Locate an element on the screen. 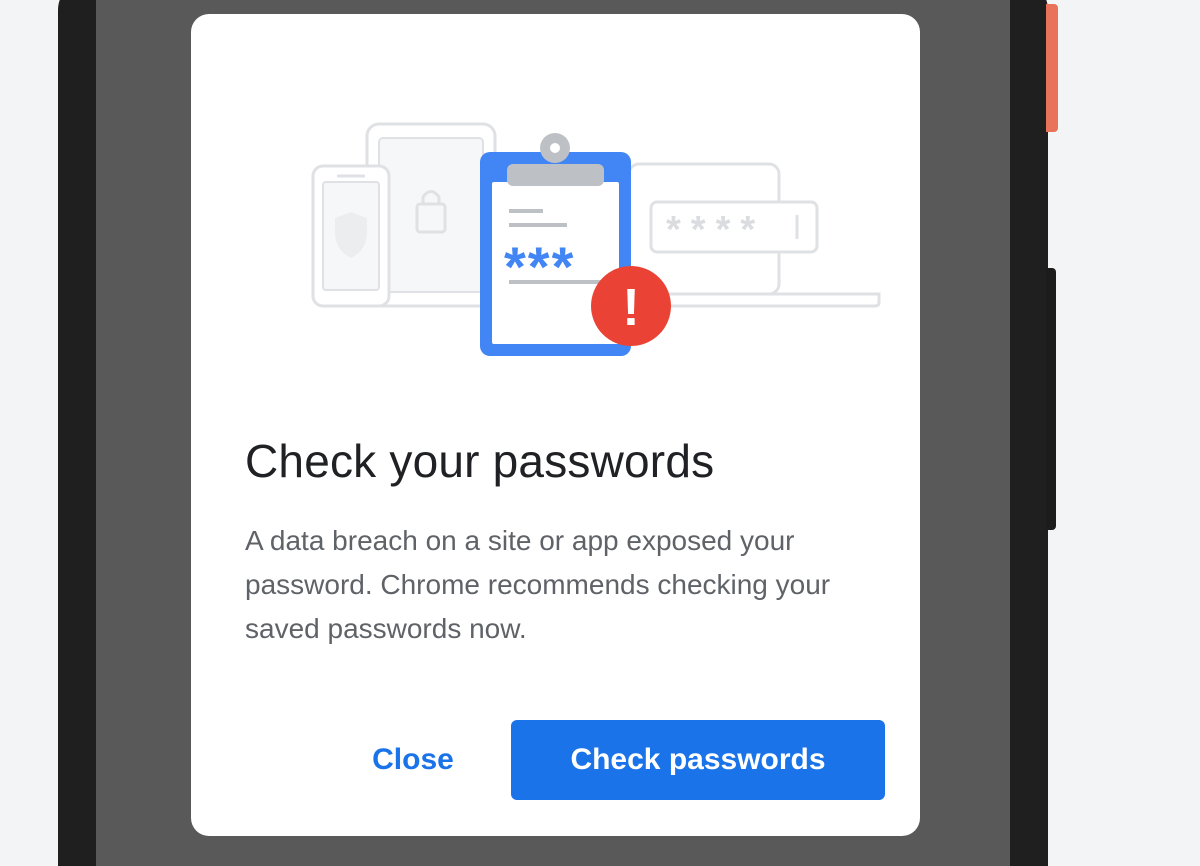 This screenshot has width=1200, height=866. check-passwords-button: Check passwords is located at coordinates (698, 760).